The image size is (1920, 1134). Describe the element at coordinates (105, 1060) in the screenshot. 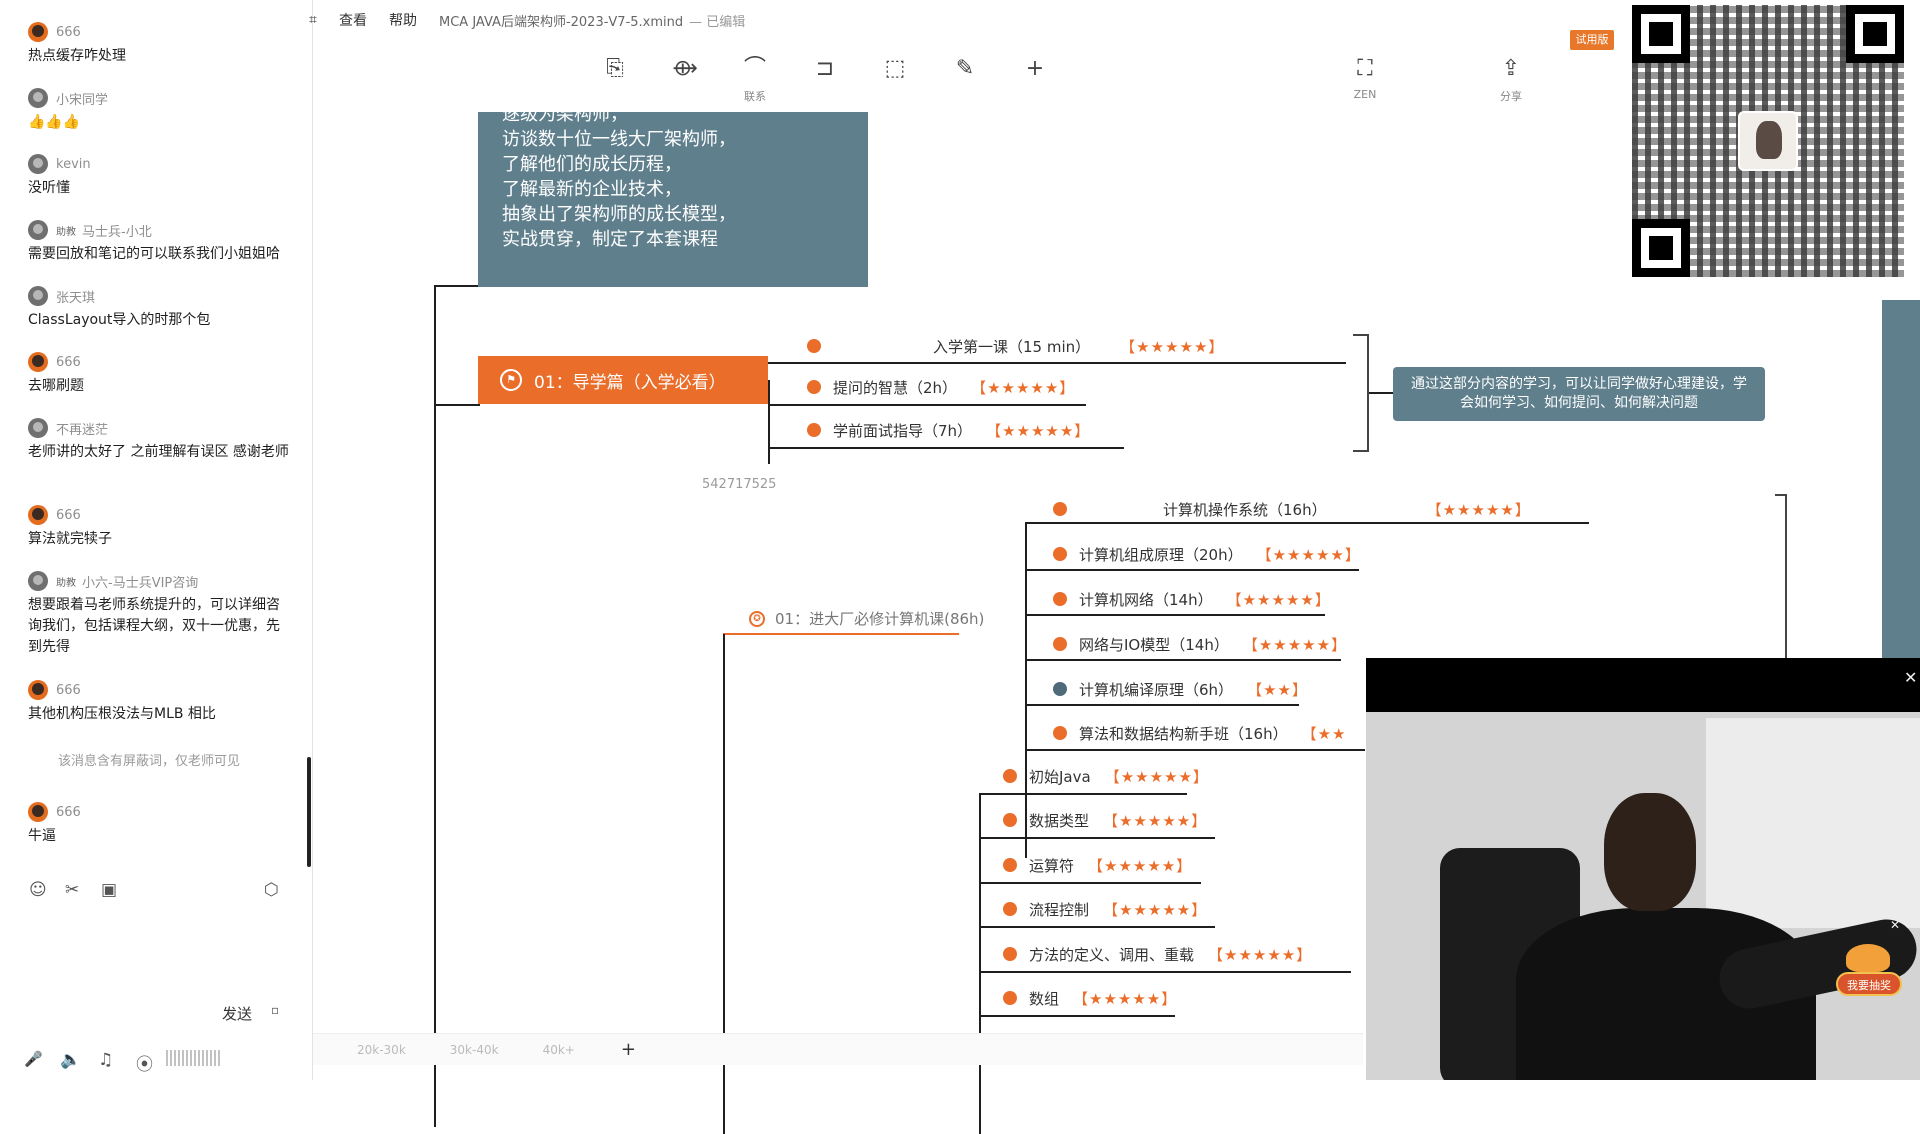

I see `music-icon: ♫` at that location.